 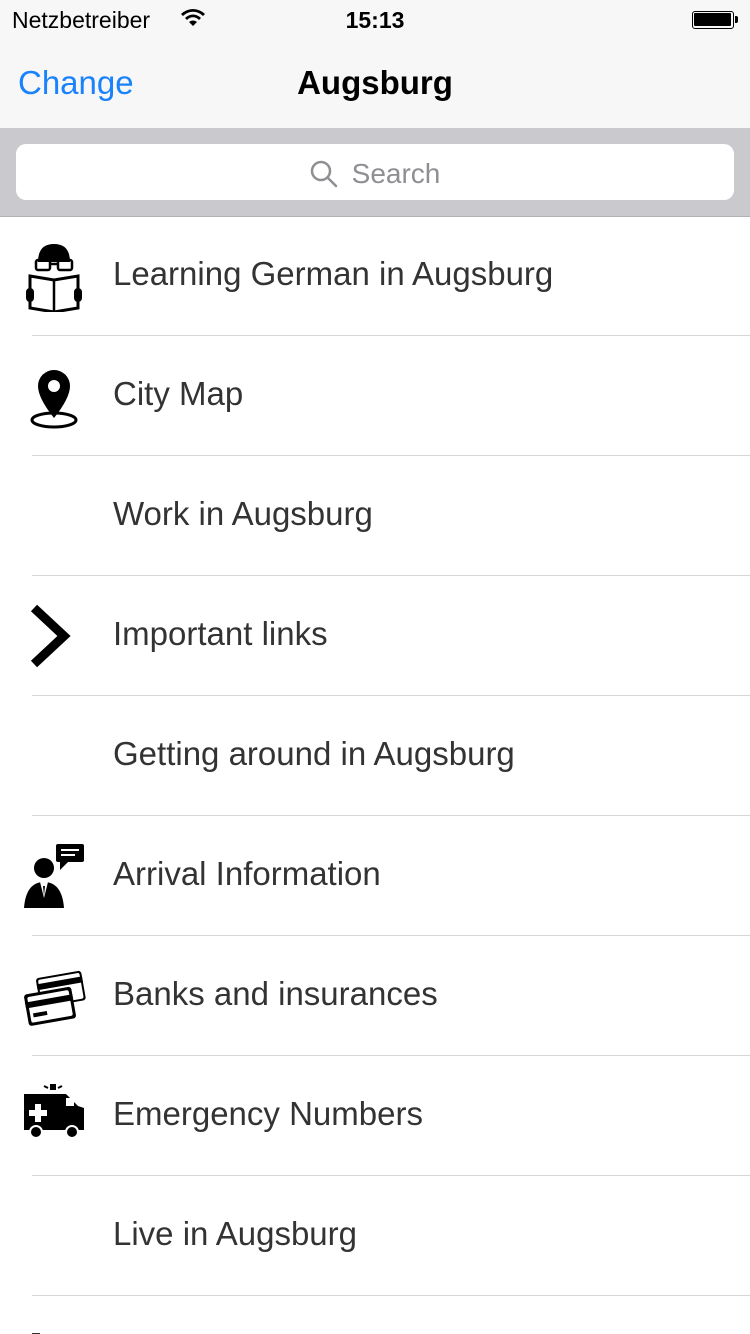 What do you see at coordinates (54, 396) in the screenshot?
I see `map-pin-icon` at bounding box center [54, 396].